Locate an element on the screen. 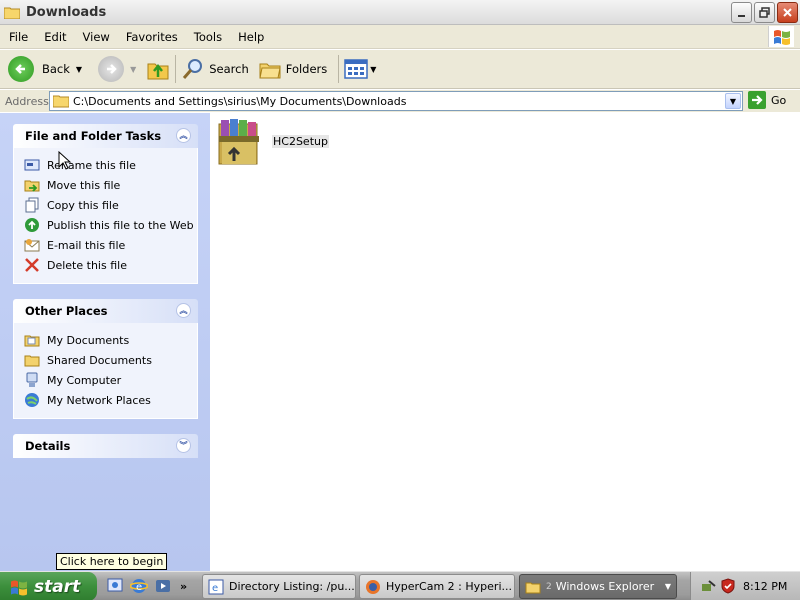 The height and width of the screenshot is (600, 800). forward-arrow-icon is located at coordinates (111, 69).